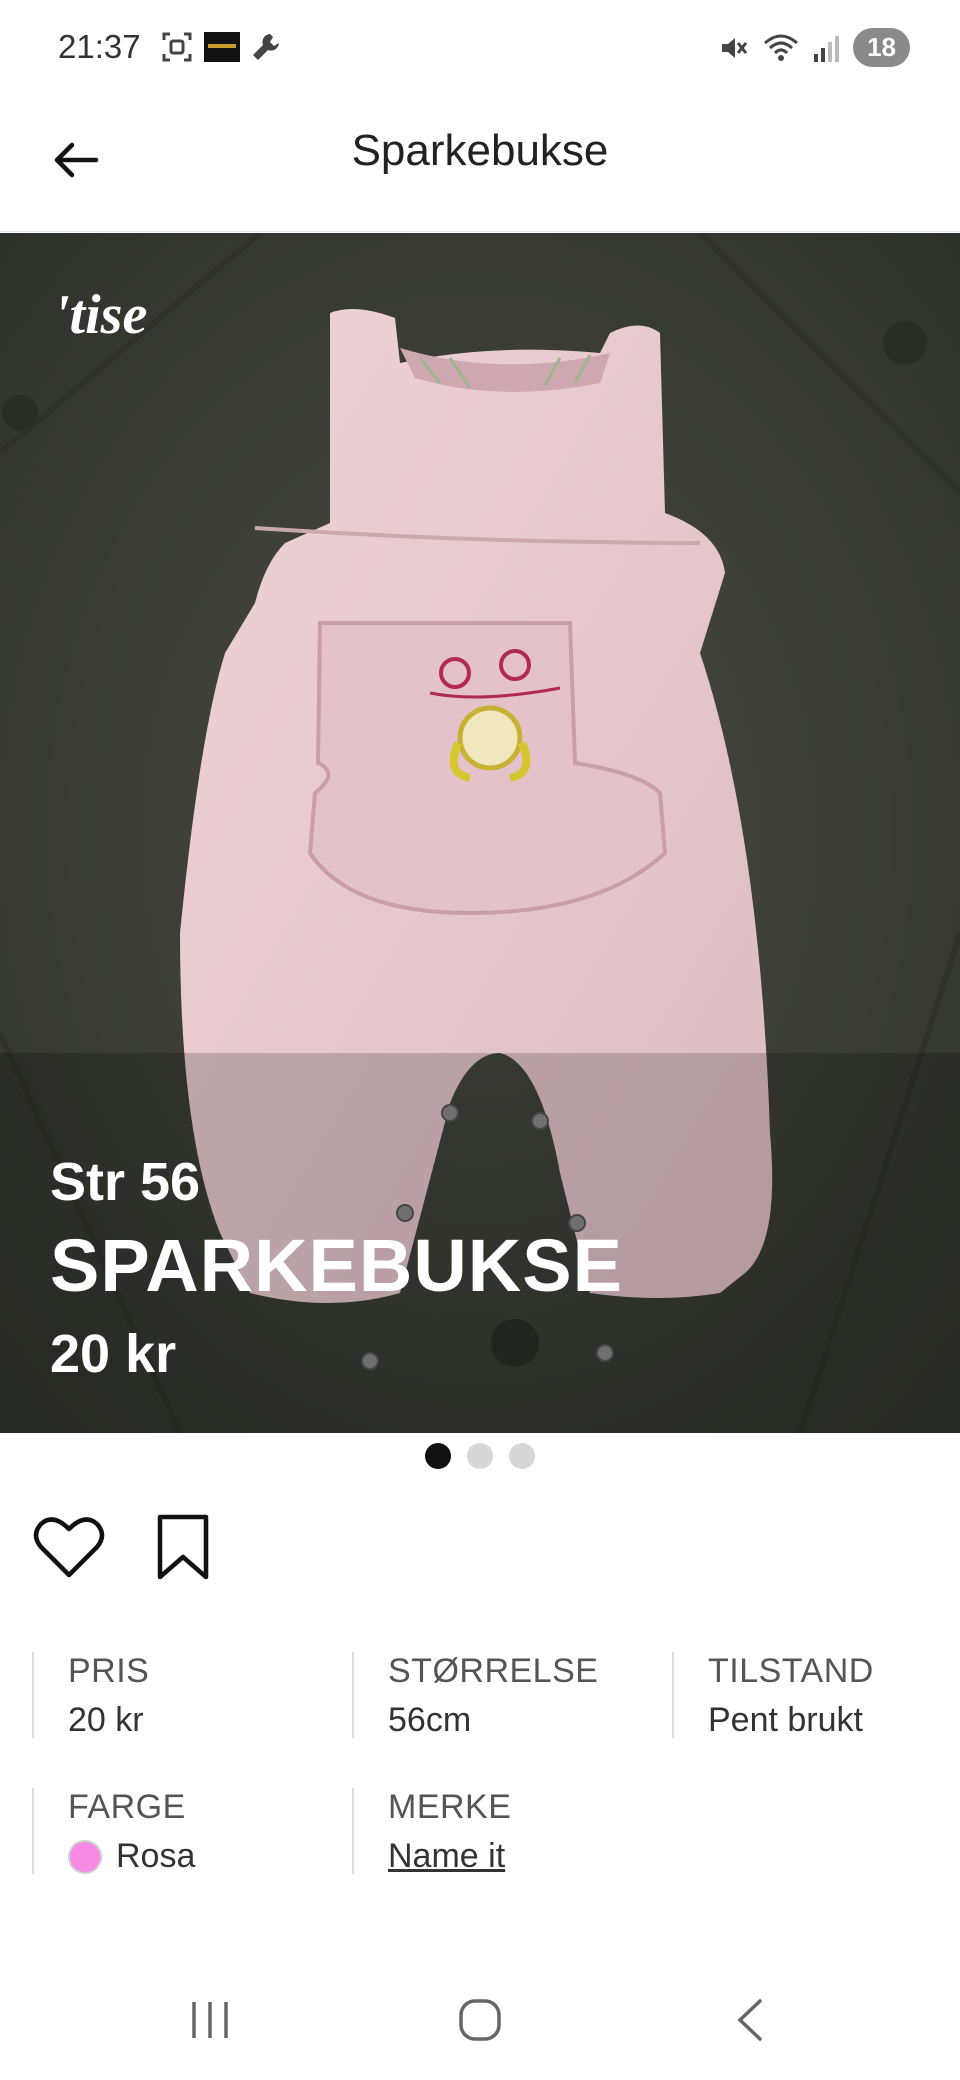 The width and height of the screenshot is (960, 2080). Describe the element at coordinates (91, 1695) in the screenshot. I see `detail-price: PRIS 20 kr` at that location.